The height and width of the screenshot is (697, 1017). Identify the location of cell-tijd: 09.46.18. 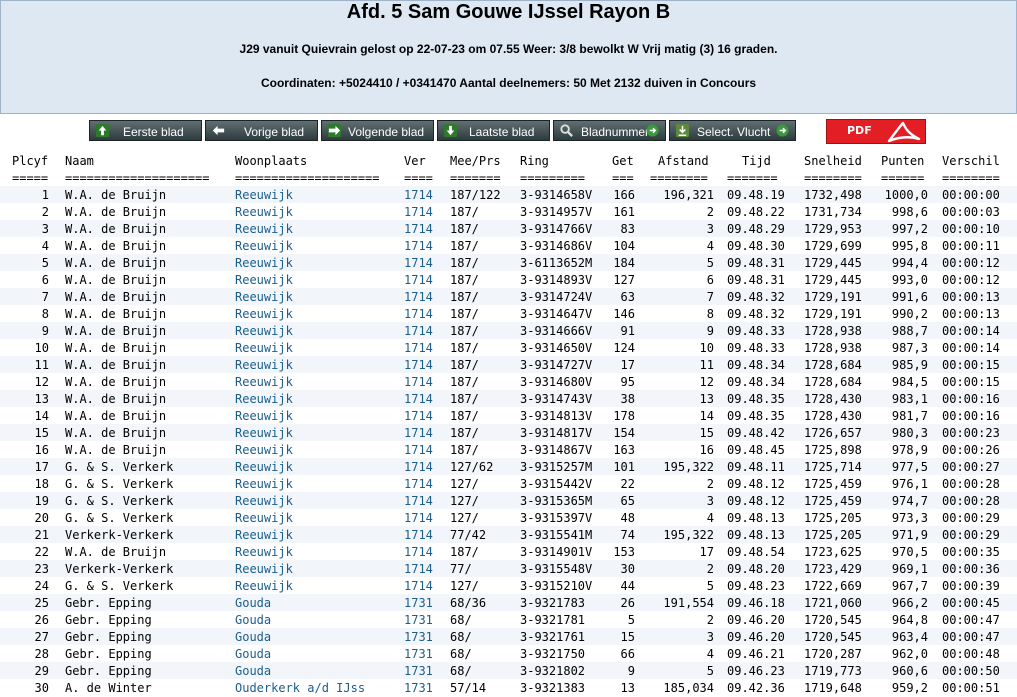
(756, 603).